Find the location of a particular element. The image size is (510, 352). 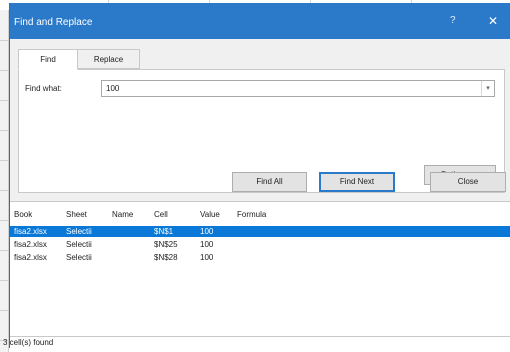

tab-replace: Replace is located at coordinates (109, 59).